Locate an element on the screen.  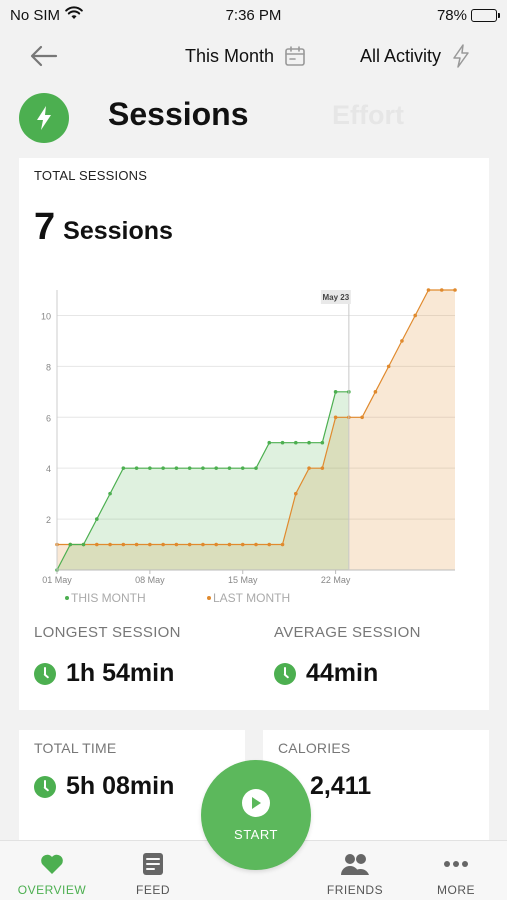
start-label: START is located at coordinates (256, 834).